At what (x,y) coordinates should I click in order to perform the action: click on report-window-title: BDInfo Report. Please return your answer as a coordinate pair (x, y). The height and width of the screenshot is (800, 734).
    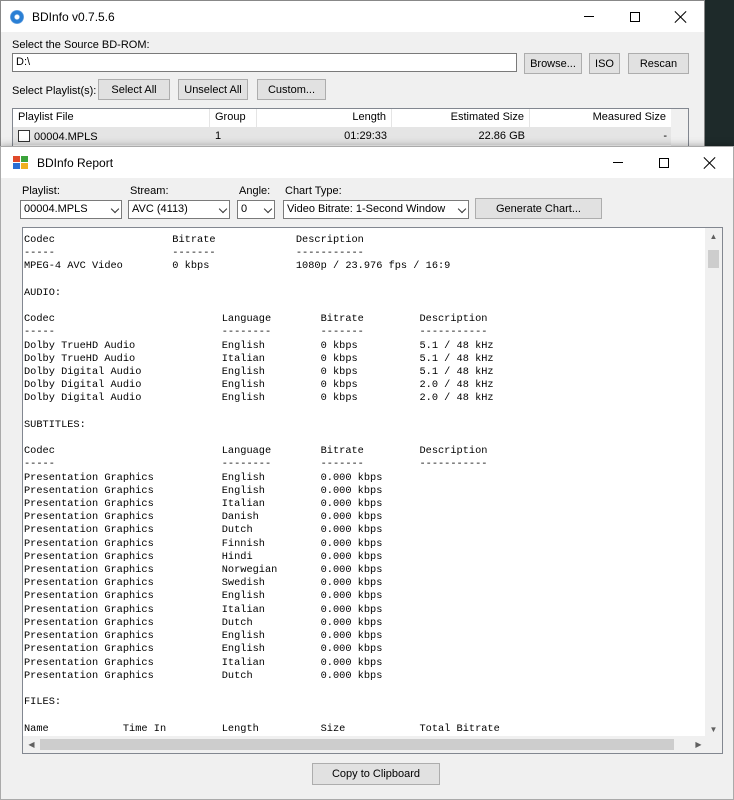
    Looking at the image, I should click on (75, 162).